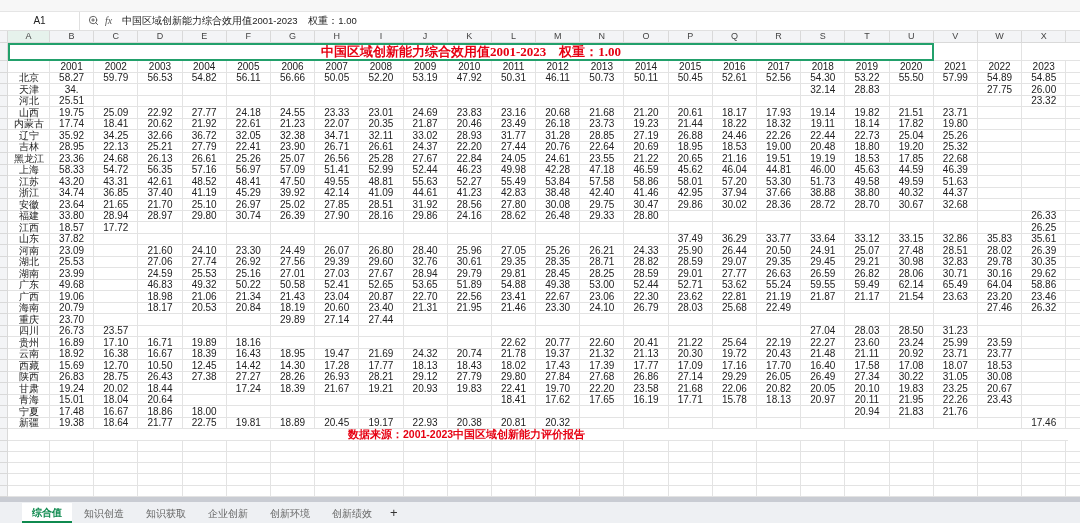 The width and height of the screenshot is (1080, 523). What do you see at coordinates (204, 37) in the screenshot?
I see `column-header: E` at bounding box center [204, 37].